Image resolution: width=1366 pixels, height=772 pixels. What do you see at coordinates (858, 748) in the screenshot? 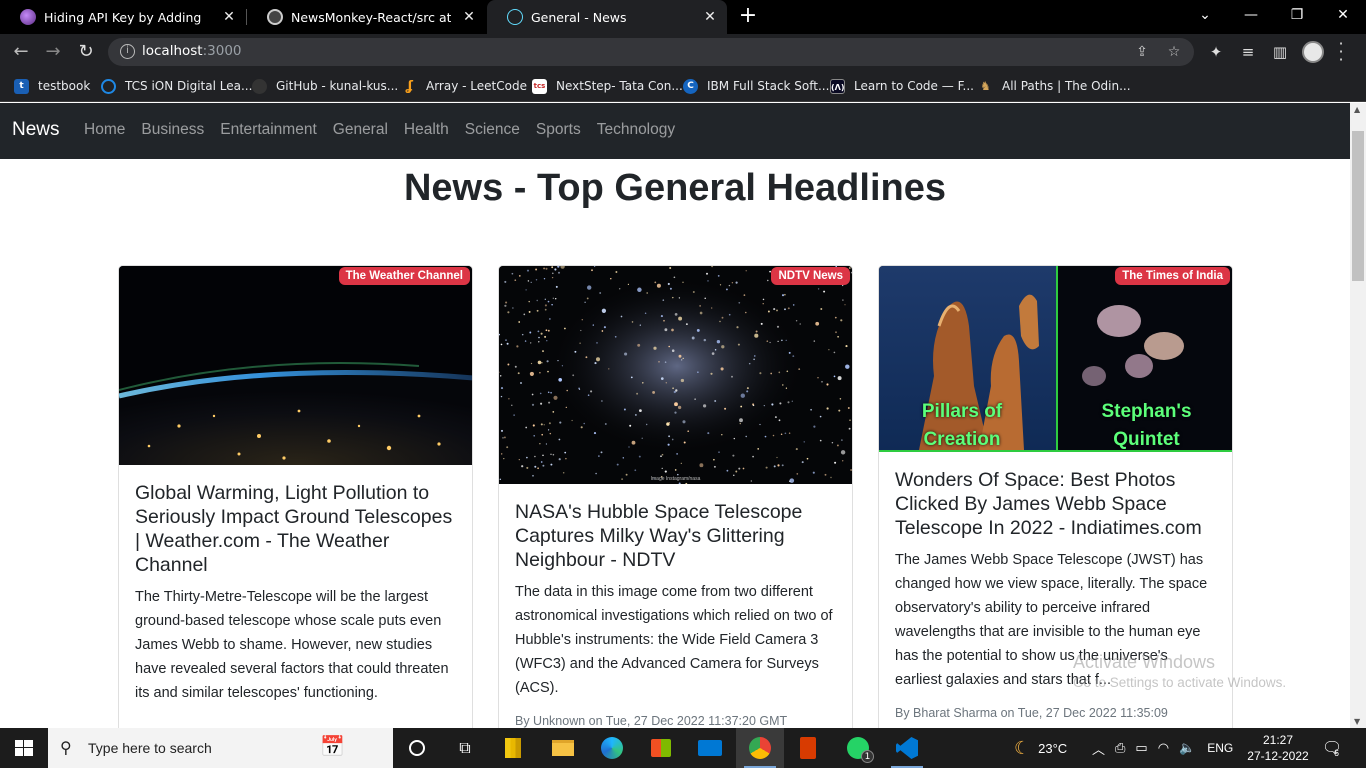
I see `taskbar-app-whatsapp: 1` at bounding box center [858, 748].